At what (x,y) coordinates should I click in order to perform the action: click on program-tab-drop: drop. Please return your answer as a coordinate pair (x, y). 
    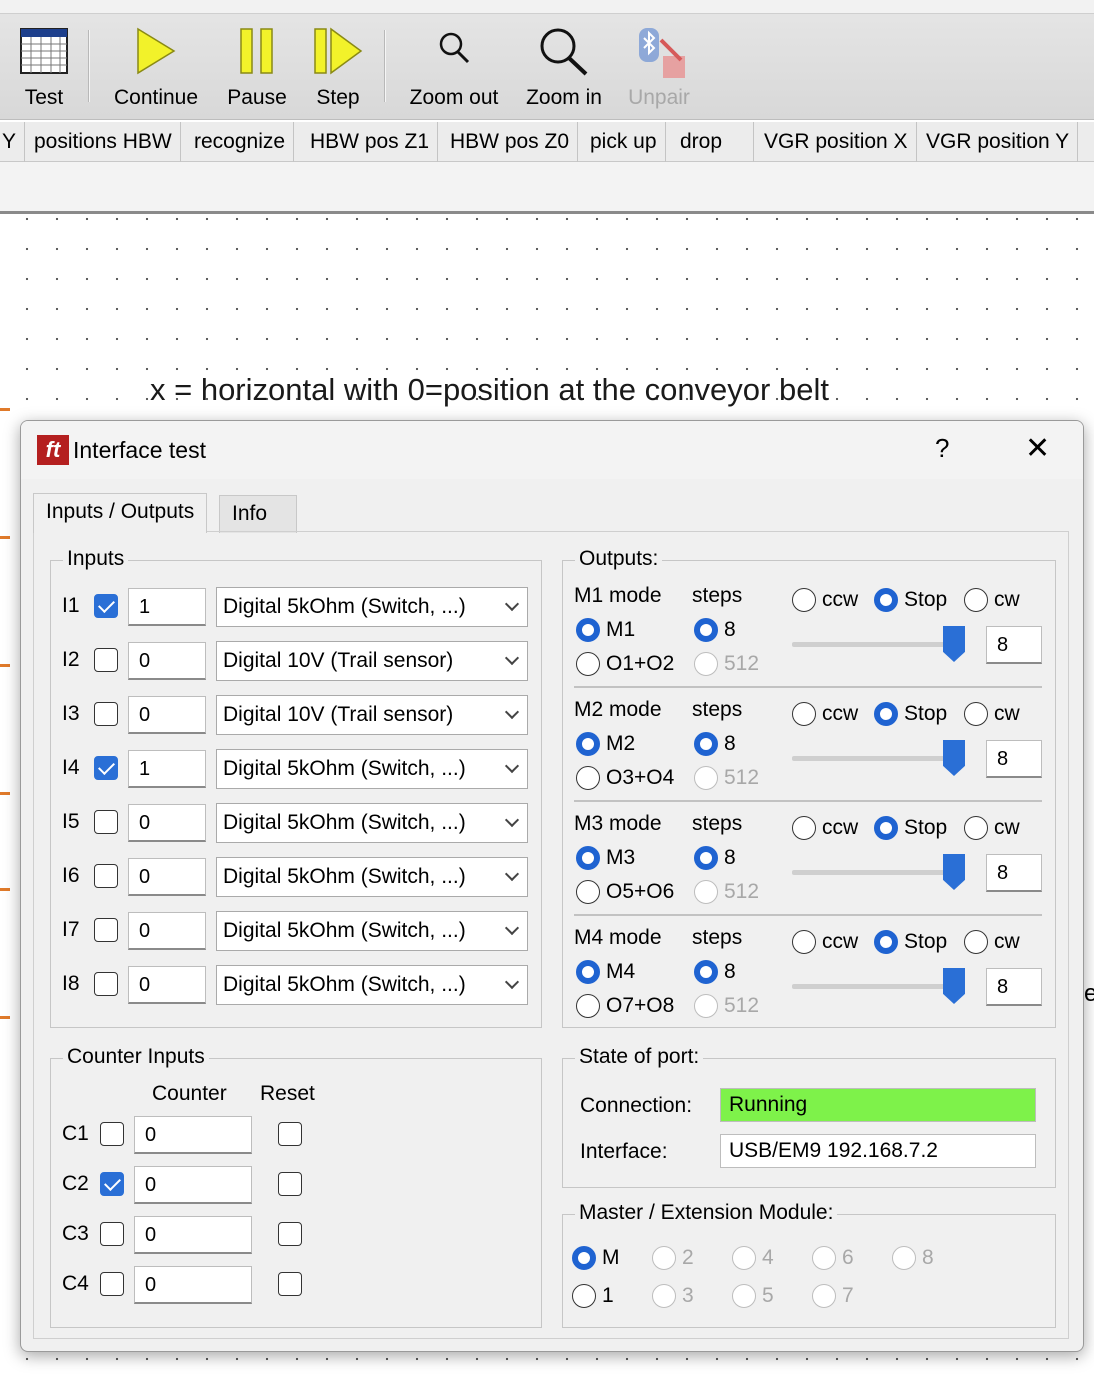
    Looking at the image, I should click on (713, 142).